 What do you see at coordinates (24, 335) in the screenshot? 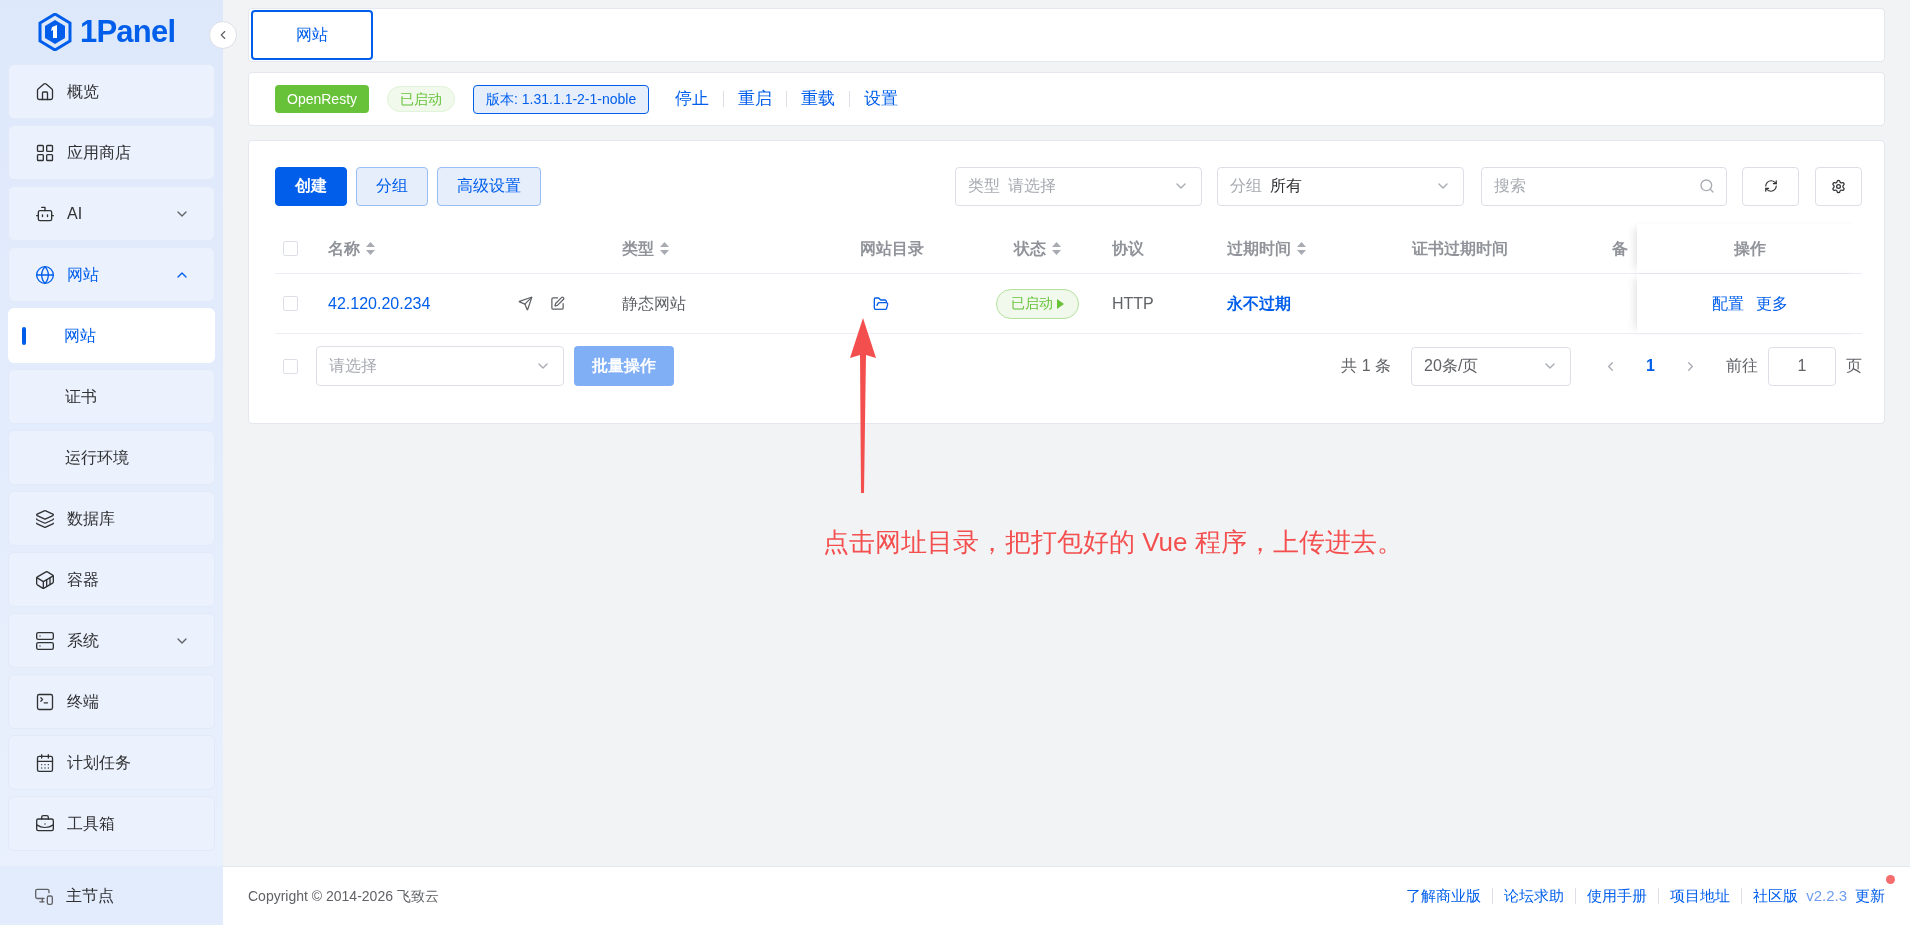
I see `active-indicator` at bounding box center [24, 335].